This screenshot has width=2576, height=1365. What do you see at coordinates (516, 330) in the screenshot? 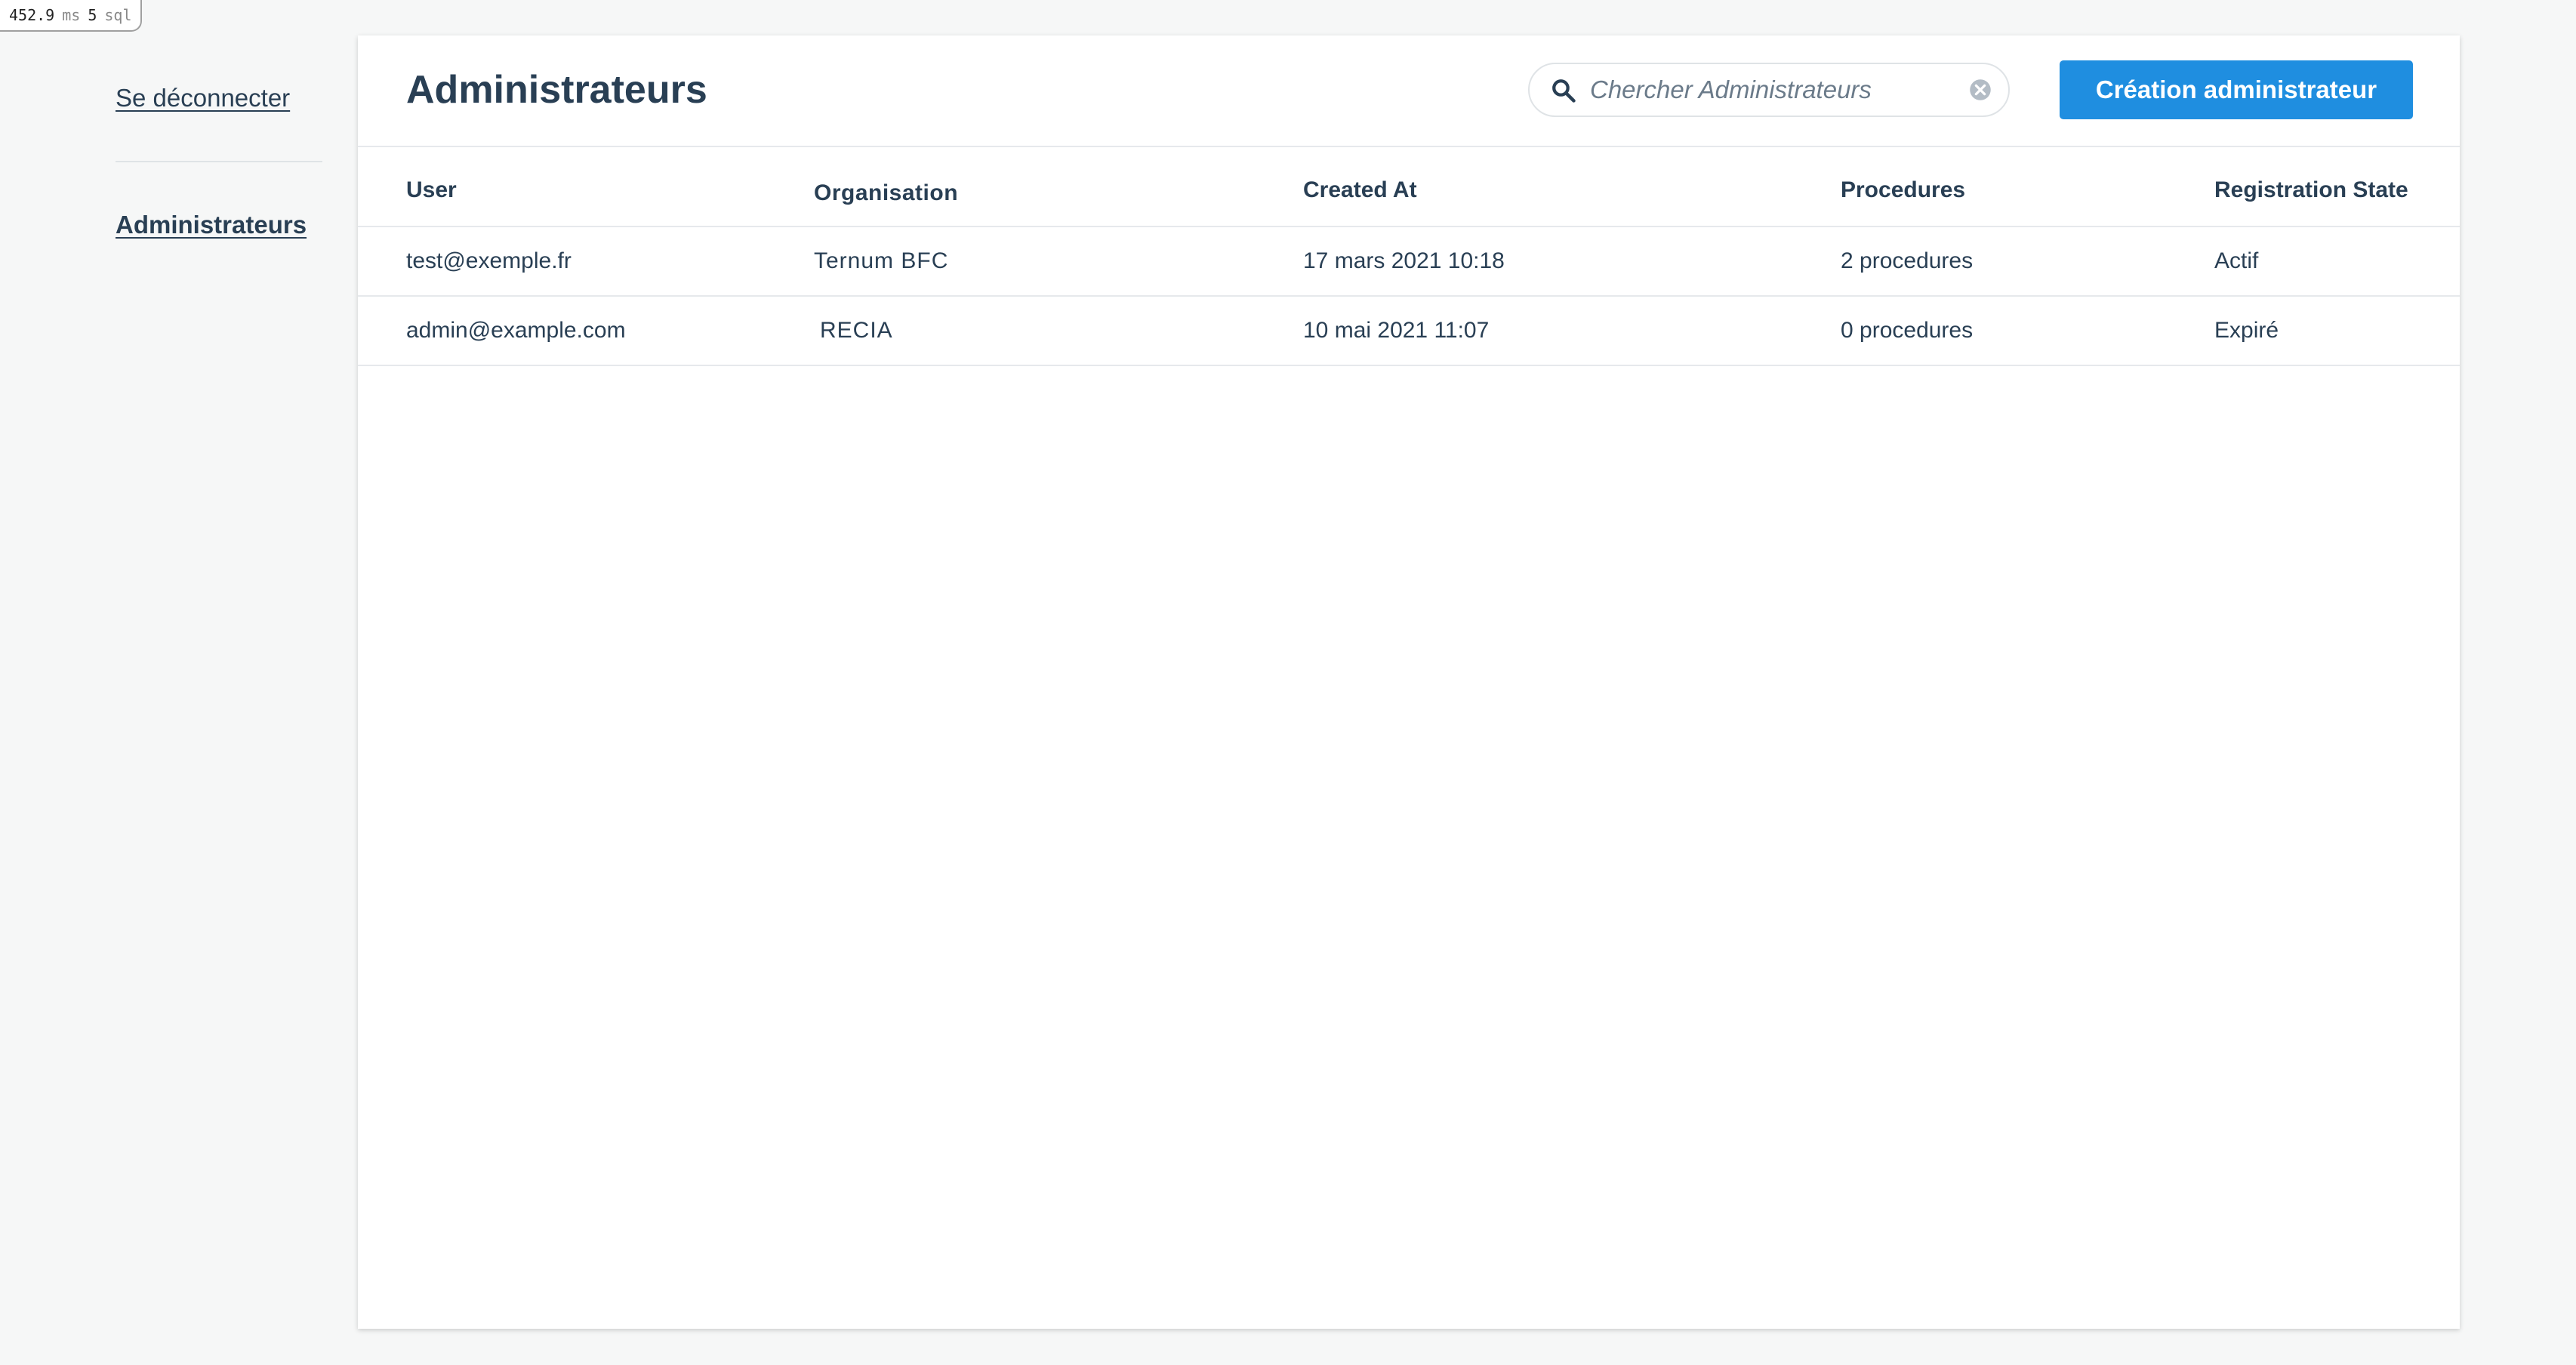
I see `cell-user: admin@example.com` at bounding box center [516, 330].